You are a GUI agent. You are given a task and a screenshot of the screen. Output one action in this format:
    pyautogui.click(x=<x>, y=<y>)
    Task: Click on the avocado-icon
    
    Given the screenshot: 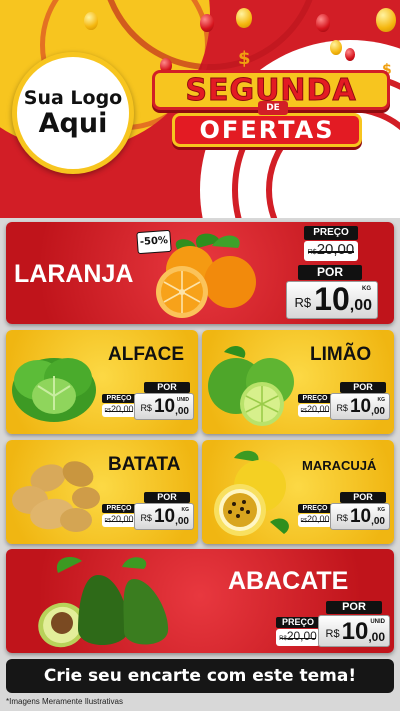 What is the action you would take?
    pyautogui.click(x=103, y=602)
    